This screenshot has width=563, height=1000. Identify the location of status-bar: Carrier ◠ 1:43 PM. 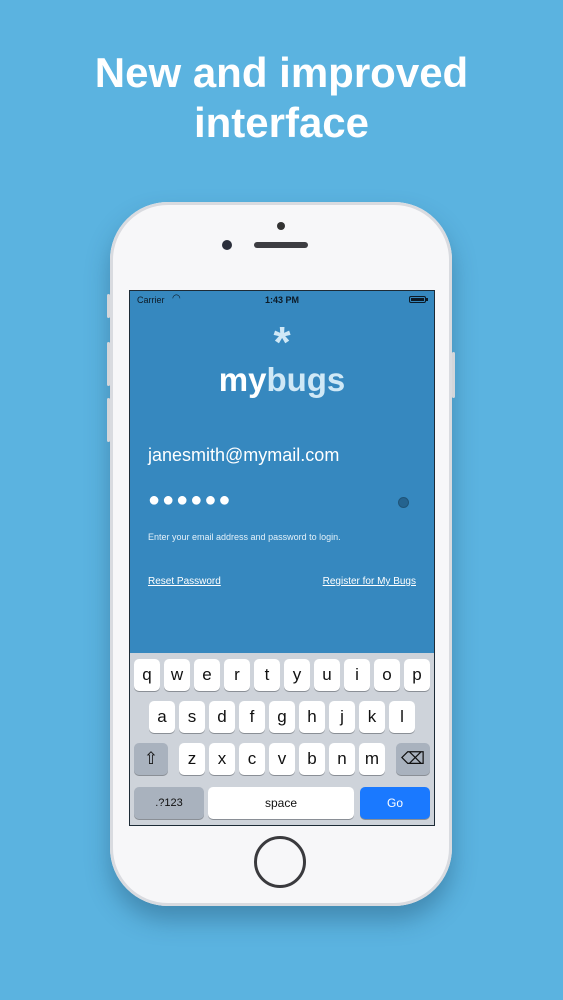
(282, 300).